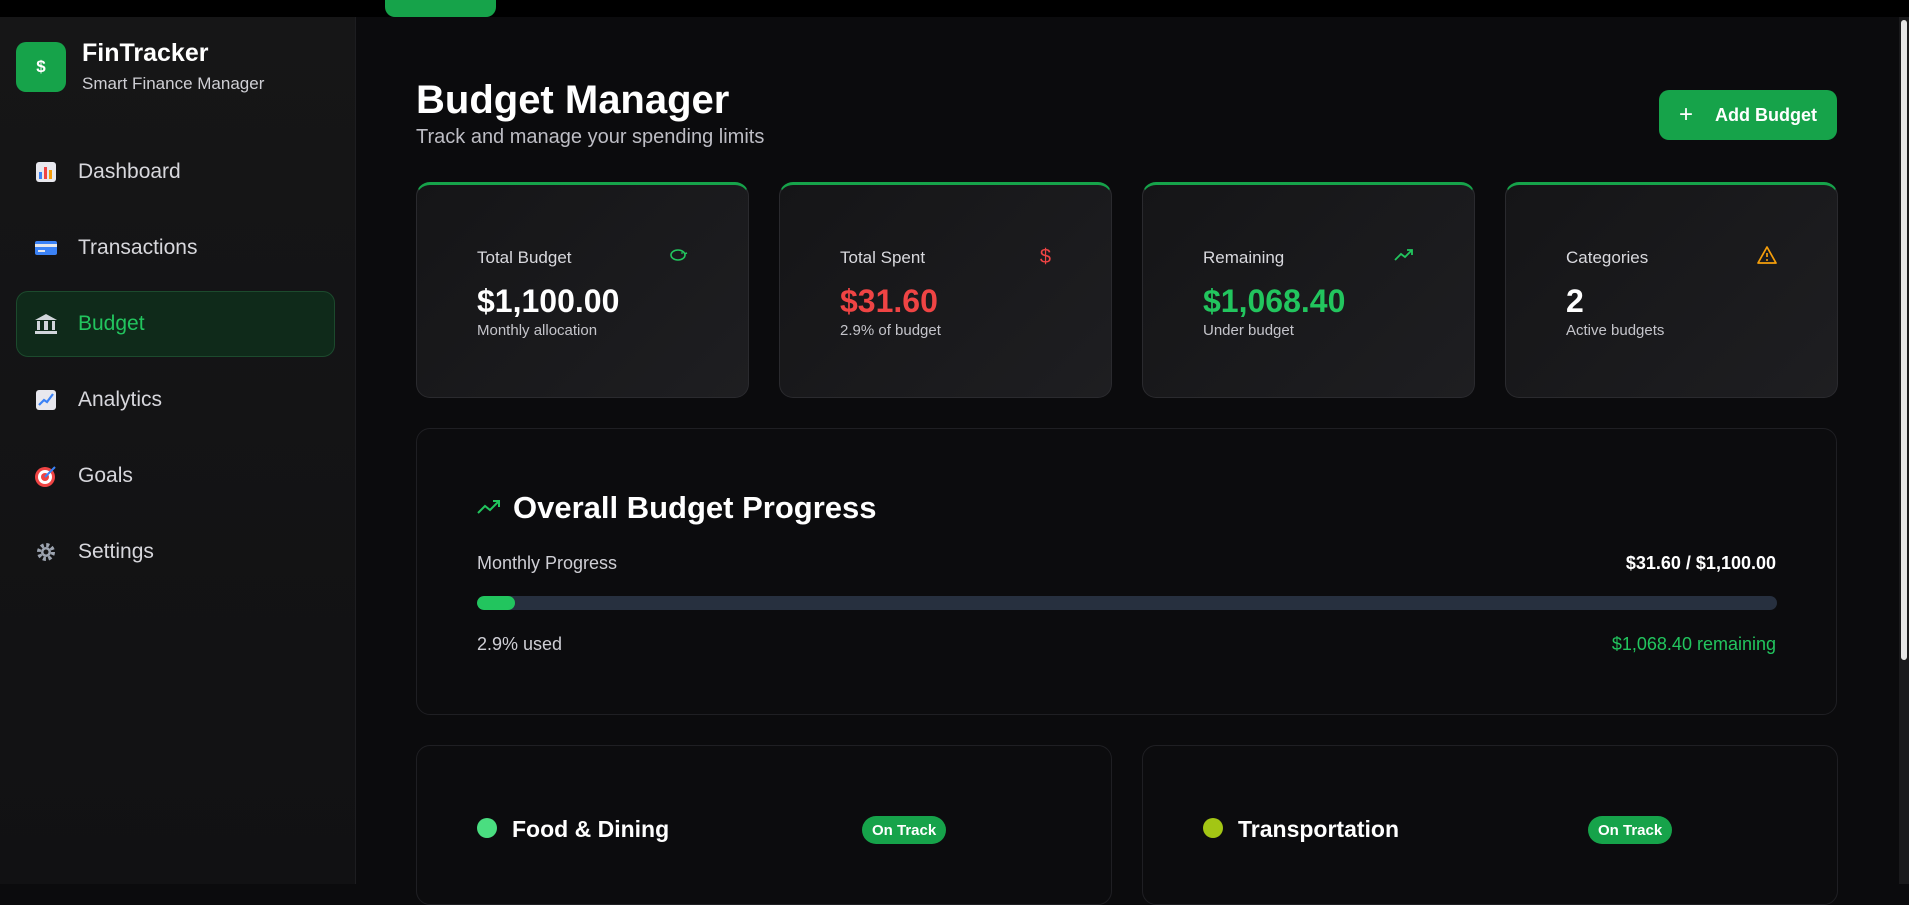 The height and width of the screenshot is (905, 1909). Describe the element at coordinates (175, 400) in the screenshot. I see `sidebar-item-analytics: Analytics` at that location.